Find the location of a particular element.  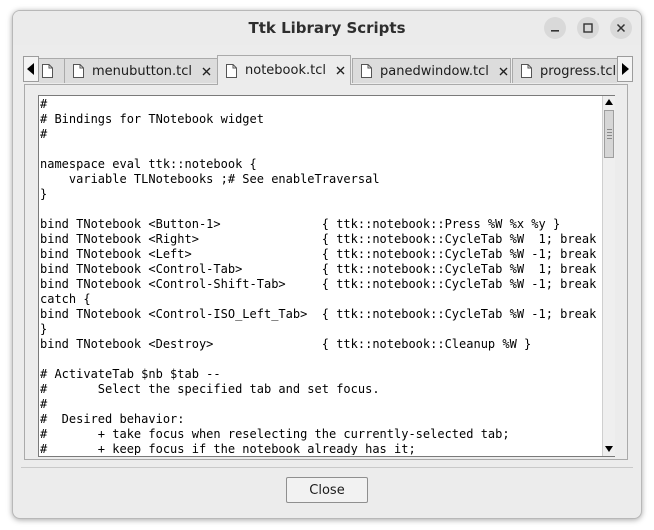

minimize-button is located at coordinates (555, 28).